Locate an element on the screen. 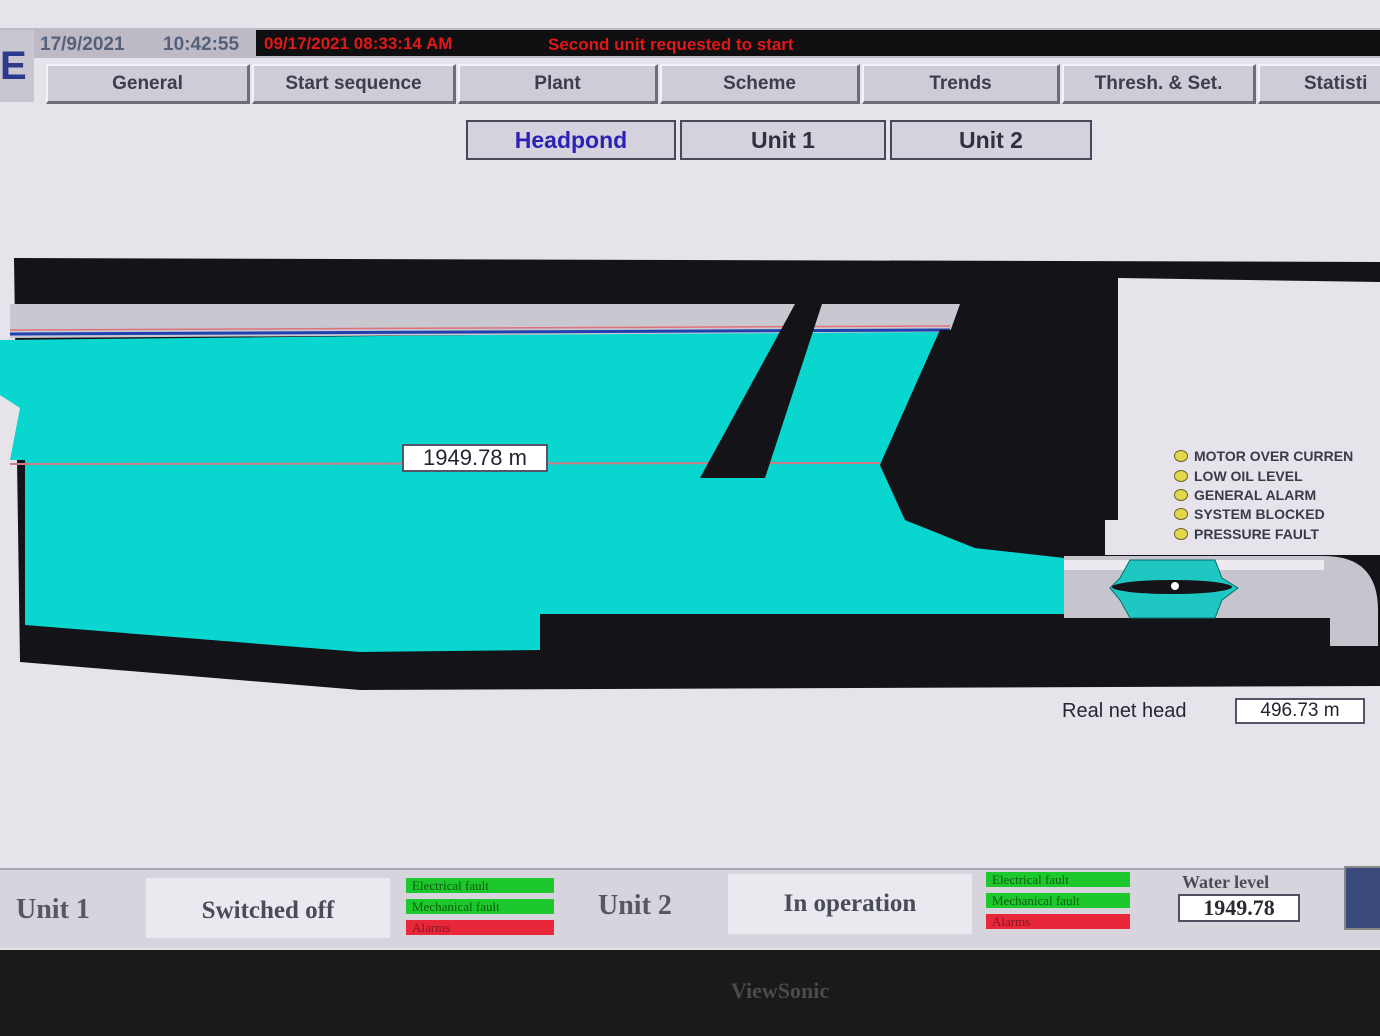  unit-1-alarms: Alarms is located at coordinates (480, 927).